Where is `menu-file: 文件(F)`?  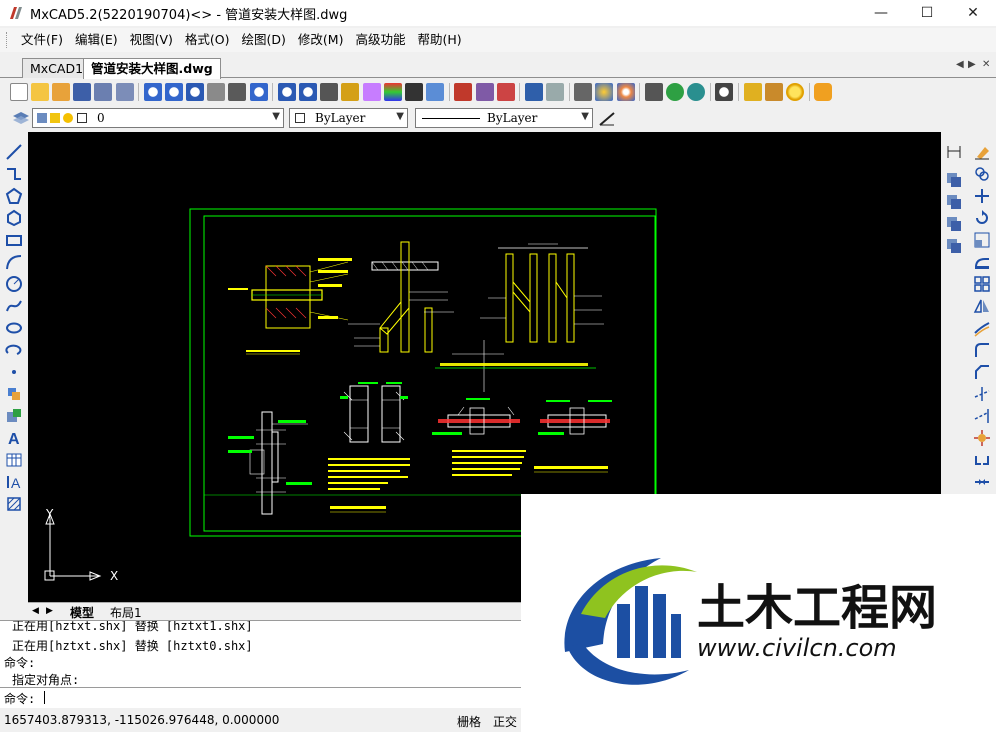
menu-file: 文件(F) is located at coordinates (42, 40).